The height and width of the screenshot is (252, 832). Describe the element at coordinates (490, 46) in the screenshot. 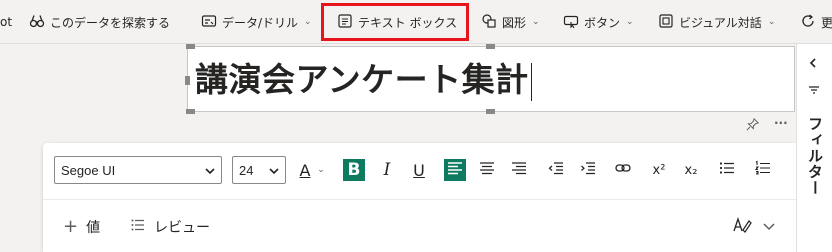

I see `resize-handle-top` at that location.